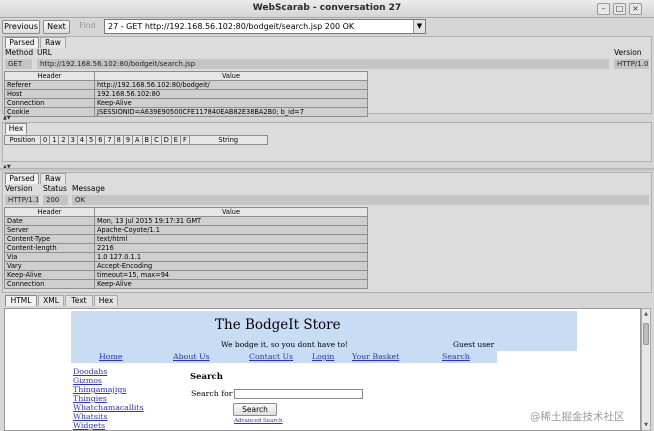 The height and width of the screenshot is (431, 654). Describe the element at coordinates (635, 9) in the screenshot. I see `close-icon: ×` at that location.